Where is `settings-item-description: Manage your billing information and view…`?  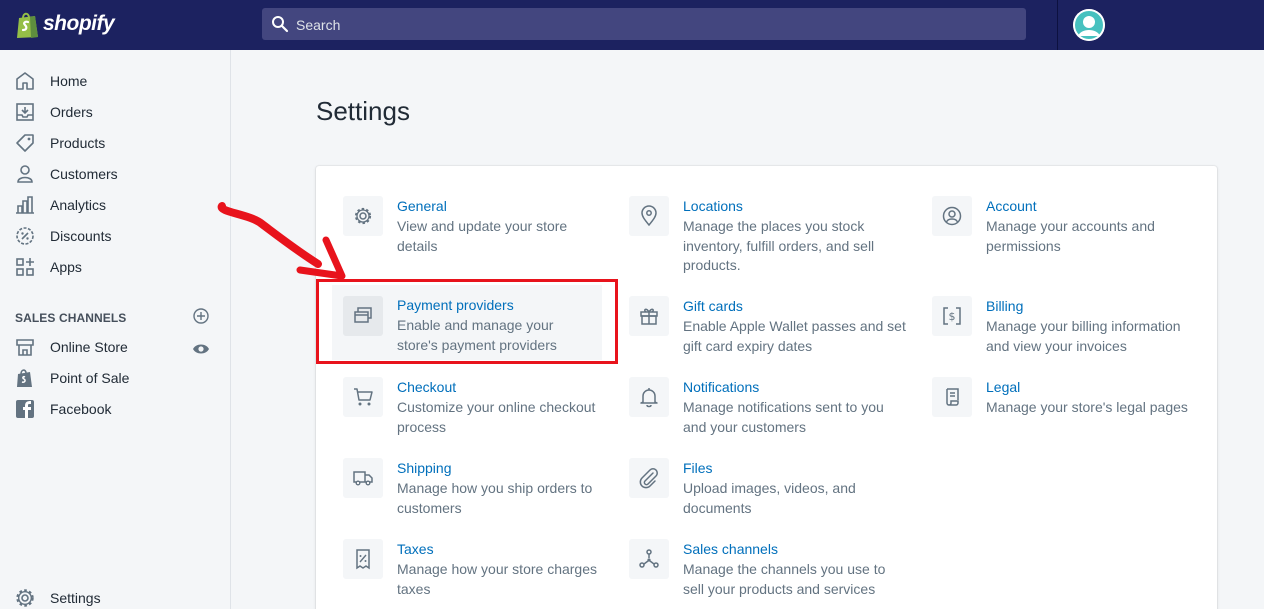 settings-item-description: Manage your billing information and view… is located at coordinates (1083, 336).